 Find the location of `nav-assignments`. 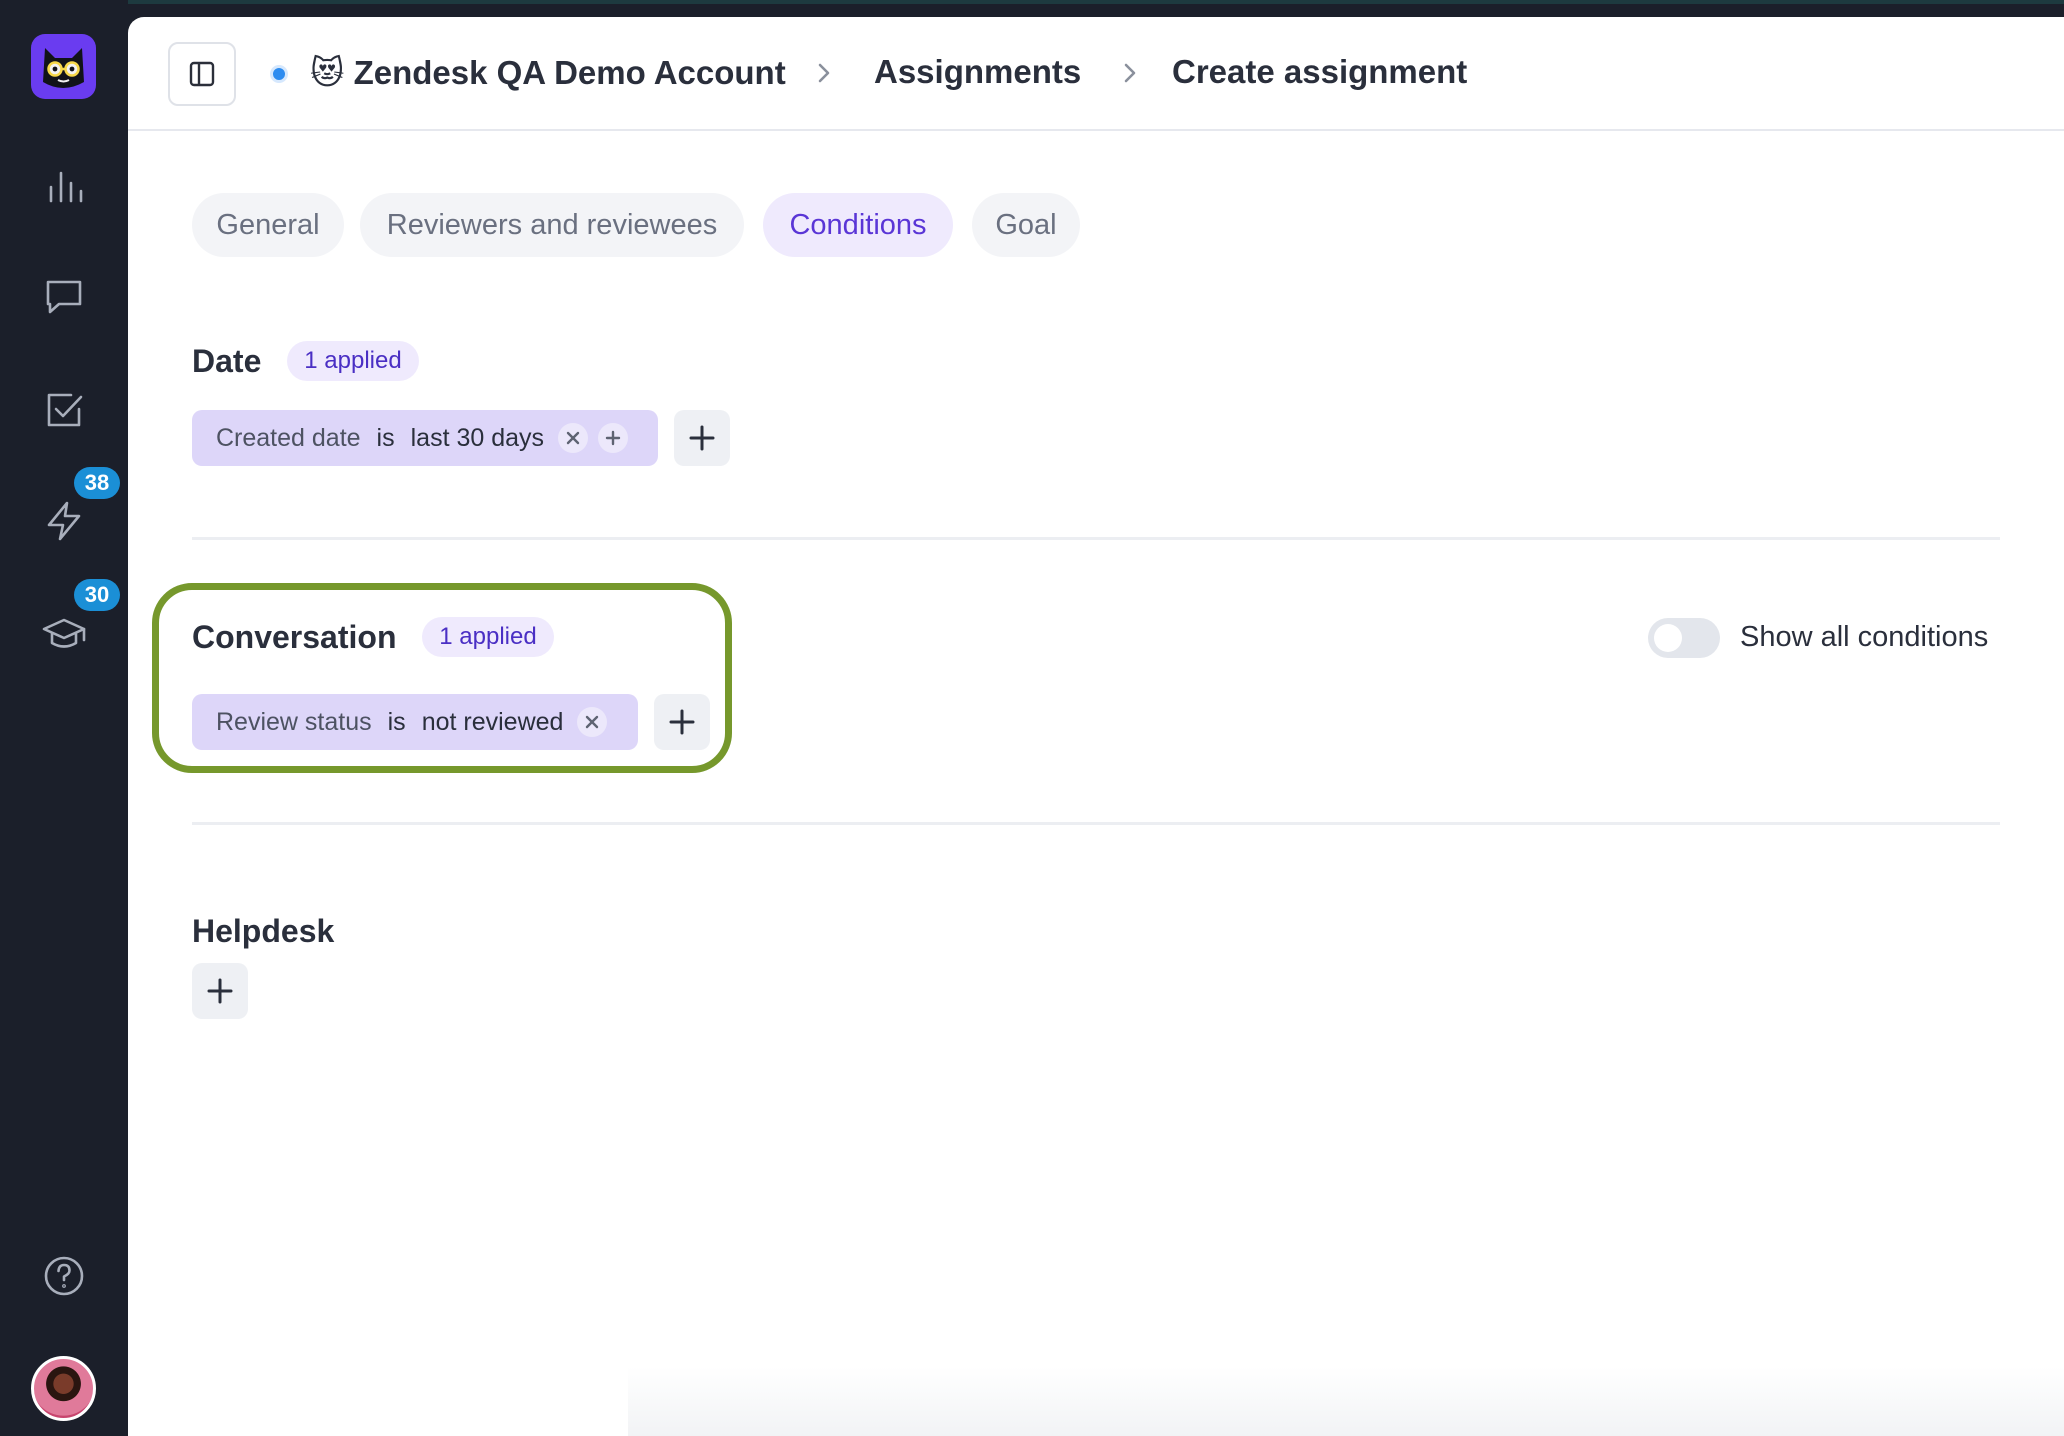

nav-assignments is located at coordinates (64, 410).